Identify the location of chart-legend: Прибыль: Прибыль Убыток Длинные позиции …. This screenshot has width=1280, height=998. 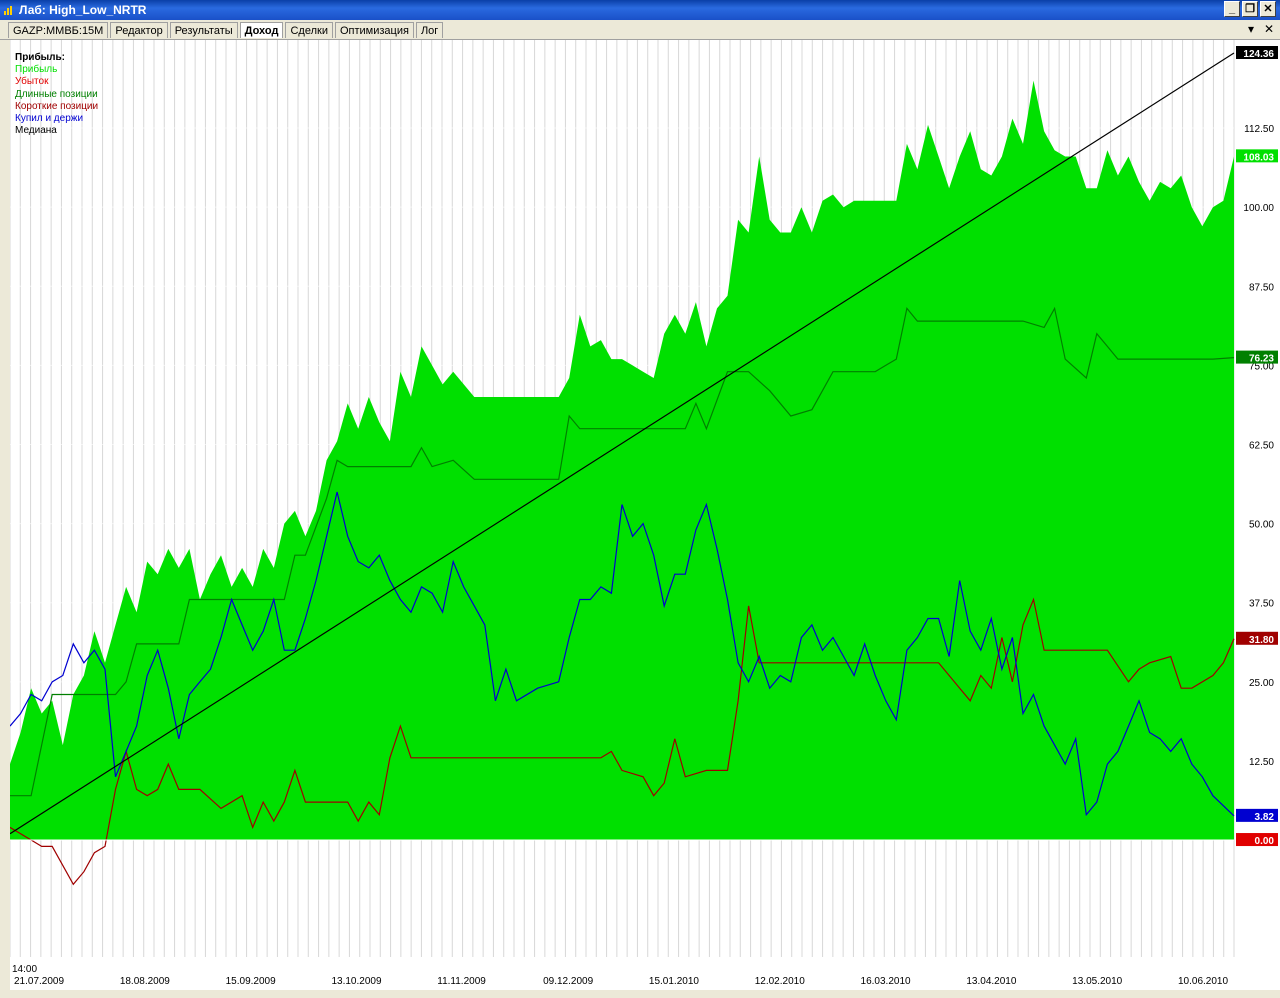
(56, 93).